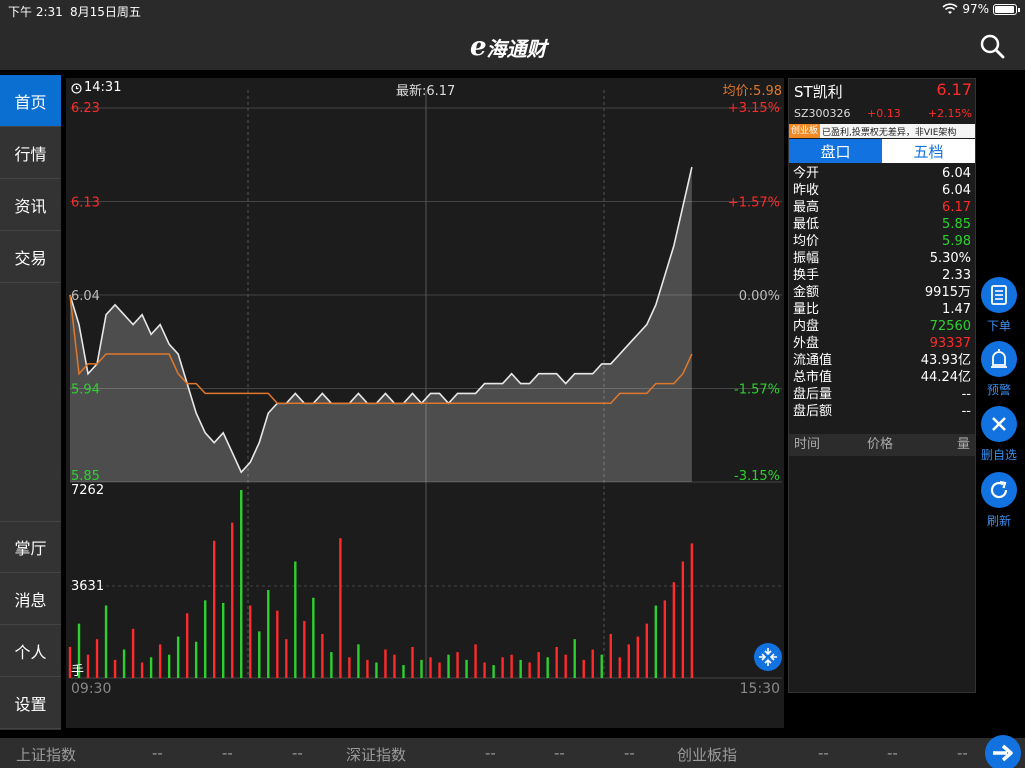 The width and height of the screenshot is (1025, 768). What do you see at coordinates (882, 309) in the screenshot?
I see `quote-row: 量比 1.47` at bounding box center [882, 309].